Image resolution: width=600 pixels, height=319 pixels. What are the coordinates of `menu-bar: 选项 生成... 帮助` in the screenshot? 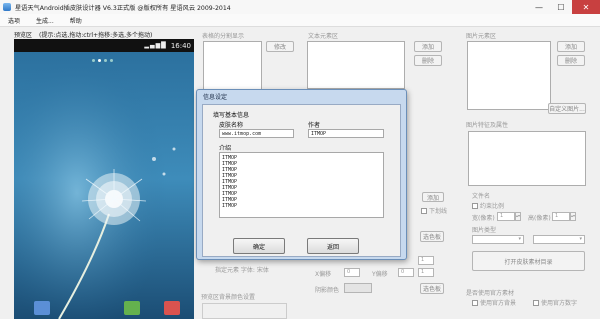 It's located at (300, 20).